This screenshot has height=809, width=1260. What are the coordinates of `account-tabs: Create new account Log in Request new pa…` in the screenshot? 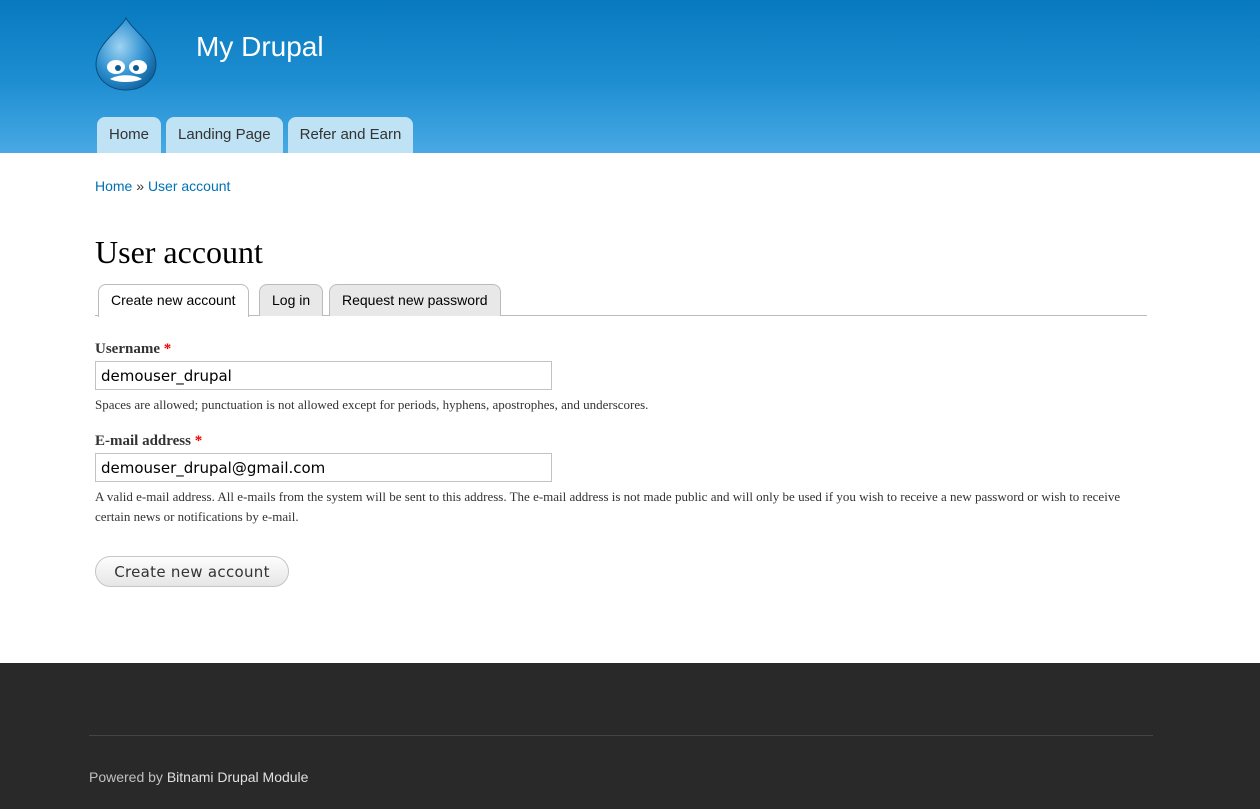 It's located at (621, 300).